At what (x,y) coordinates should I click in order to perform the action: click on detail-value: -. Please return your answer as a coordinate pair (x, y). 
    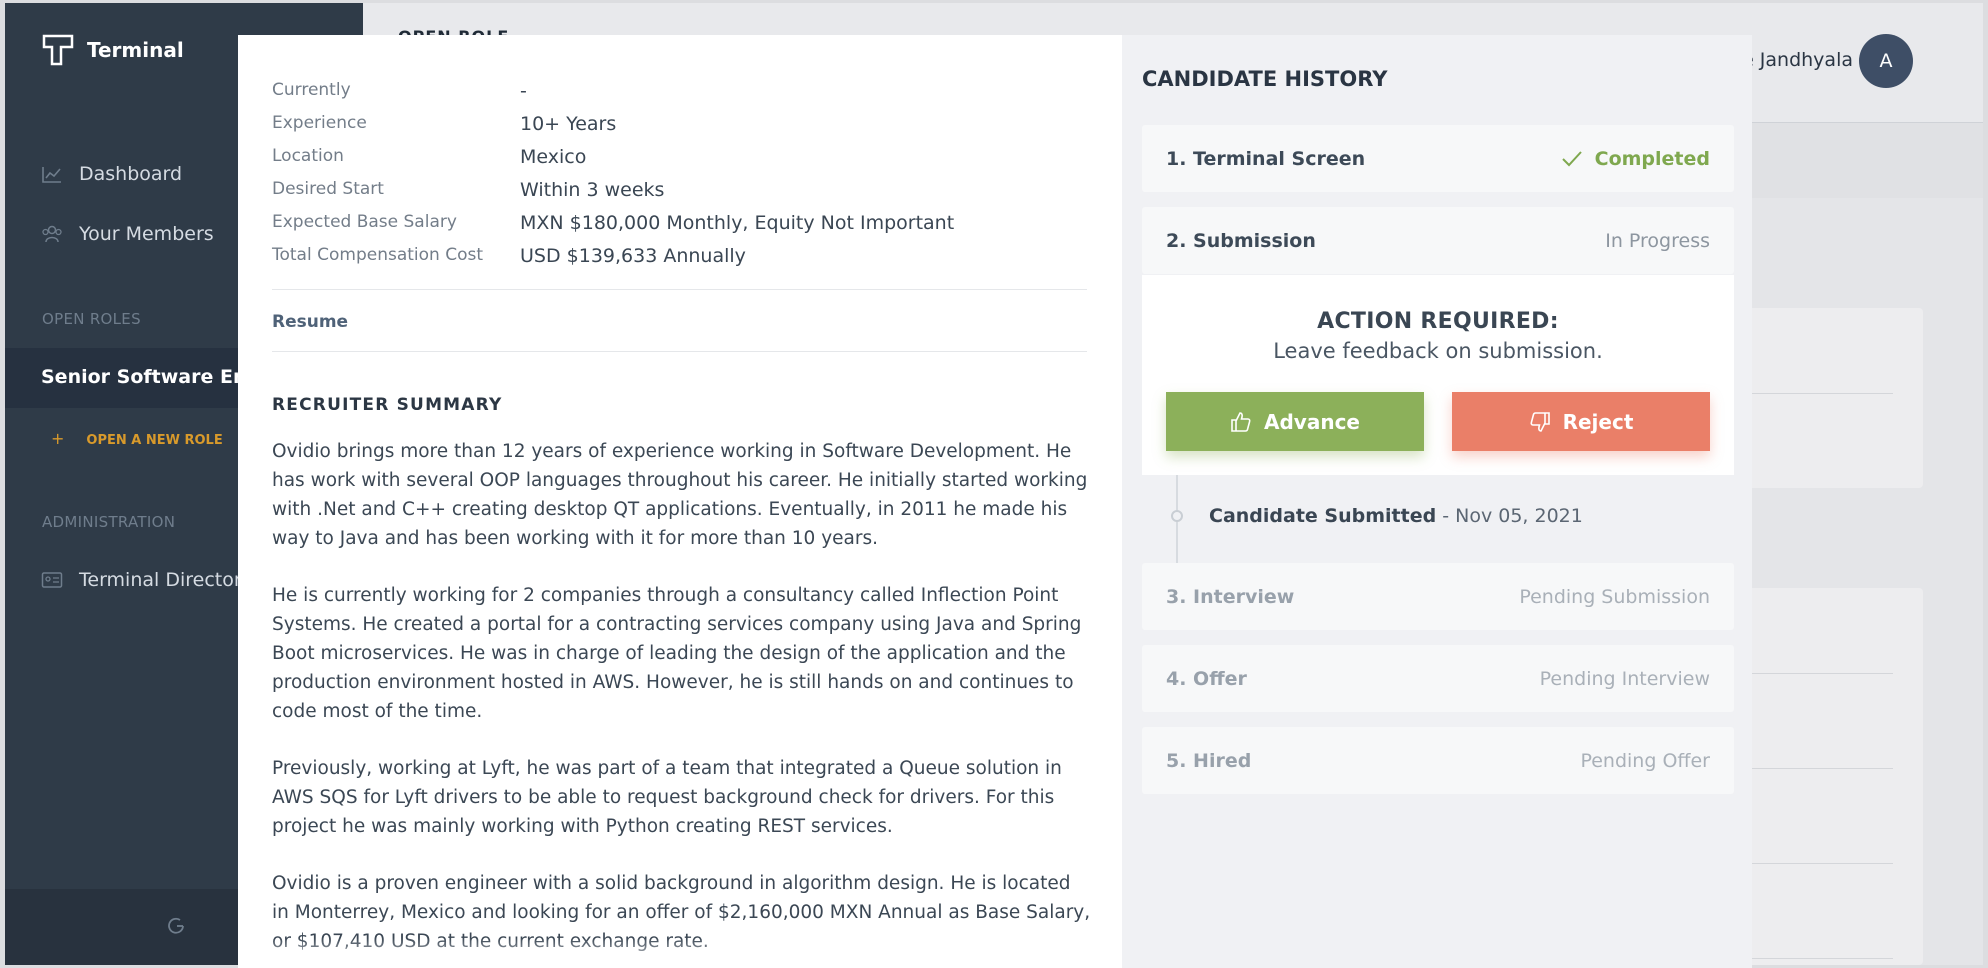
    Looking at the image, I should click on (523, 91).